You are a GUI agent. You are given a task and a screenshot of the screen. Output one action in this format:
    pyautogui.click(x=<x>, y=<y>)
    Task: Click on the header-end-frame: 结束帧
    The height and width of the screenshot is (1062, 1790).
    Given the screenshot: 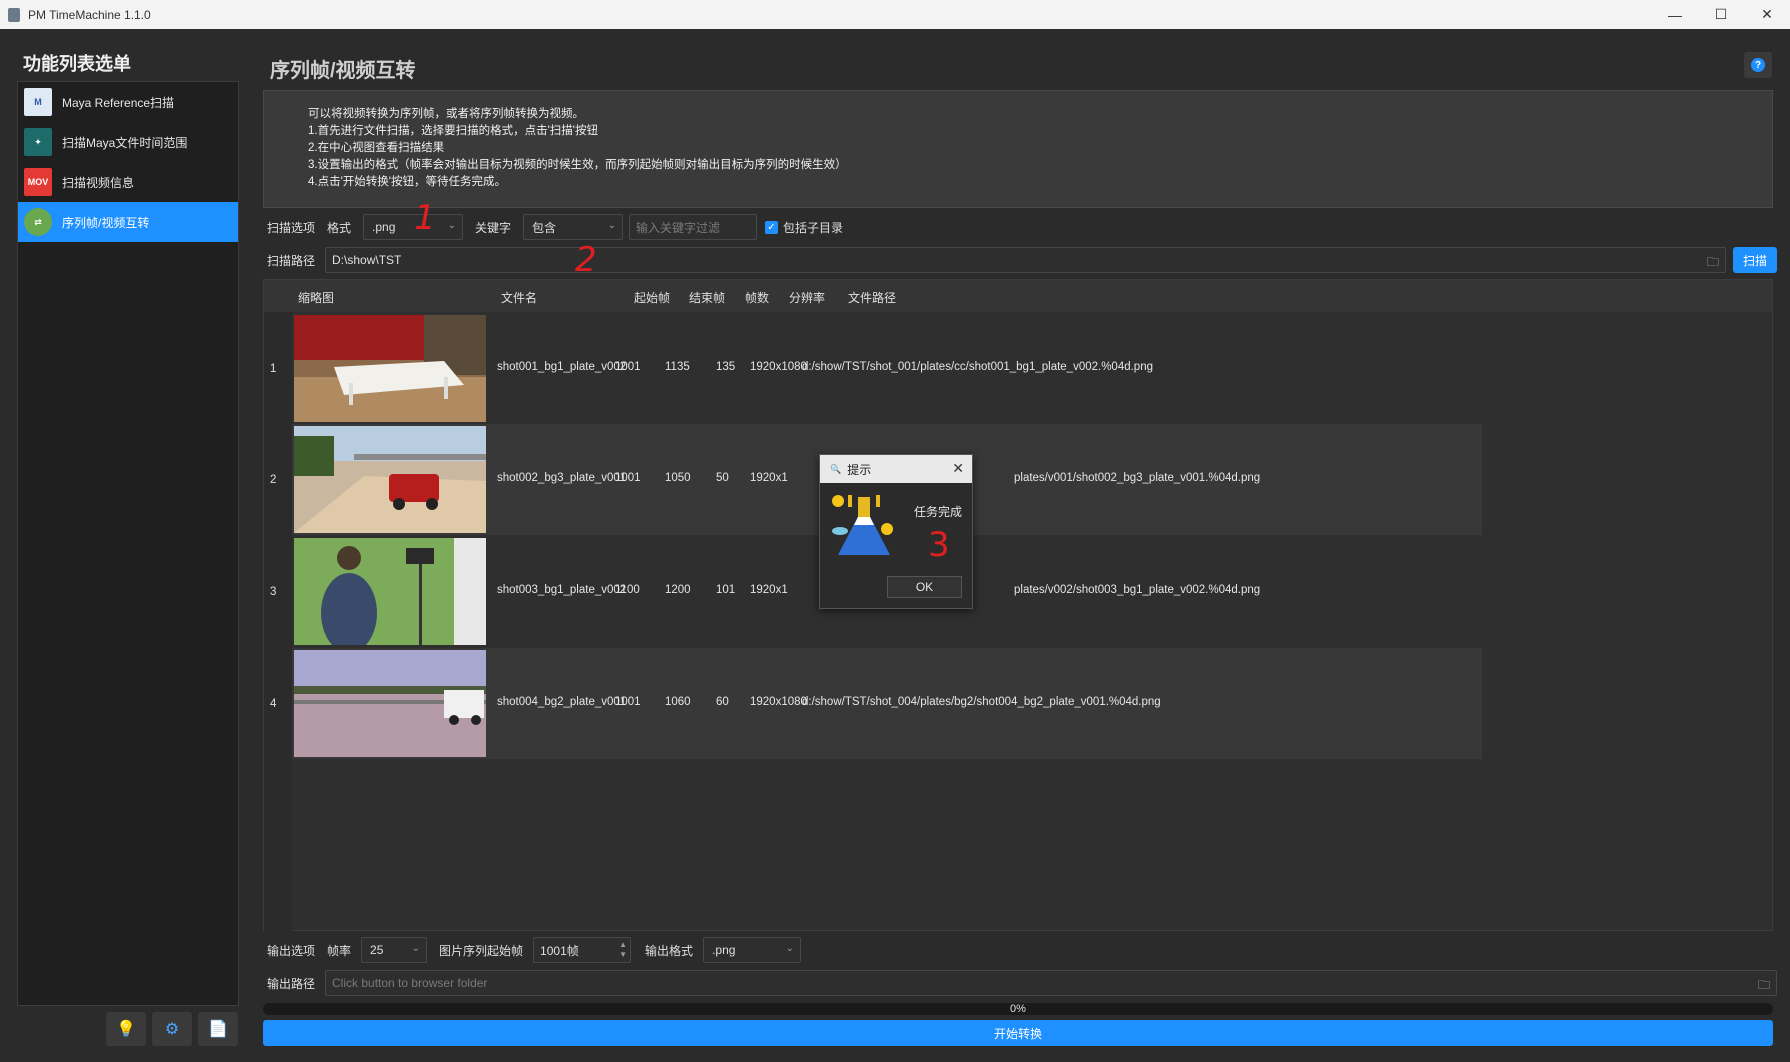 What is the action you would take?
    pyautogui.click(x=707, y=297)
    